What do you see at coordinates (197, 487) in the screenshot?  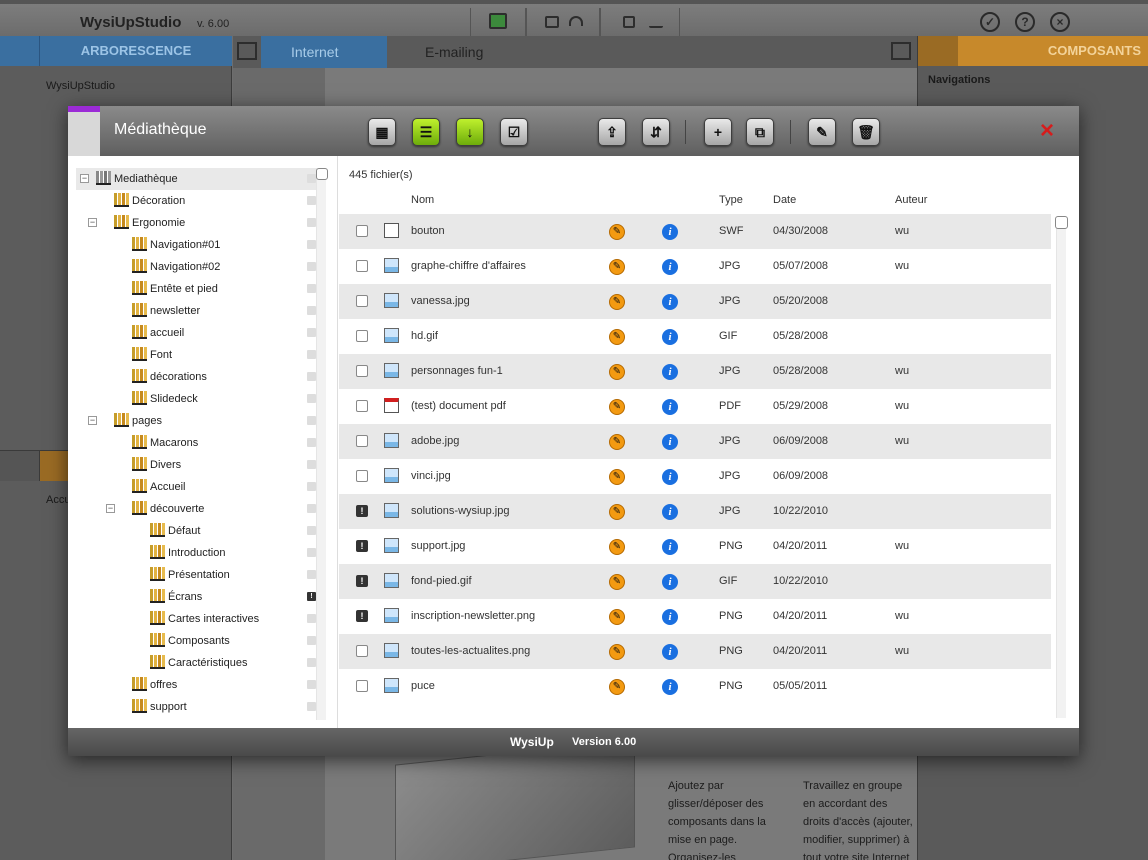 I see `tree-item: Accueil` at bounding box center [197, 487].